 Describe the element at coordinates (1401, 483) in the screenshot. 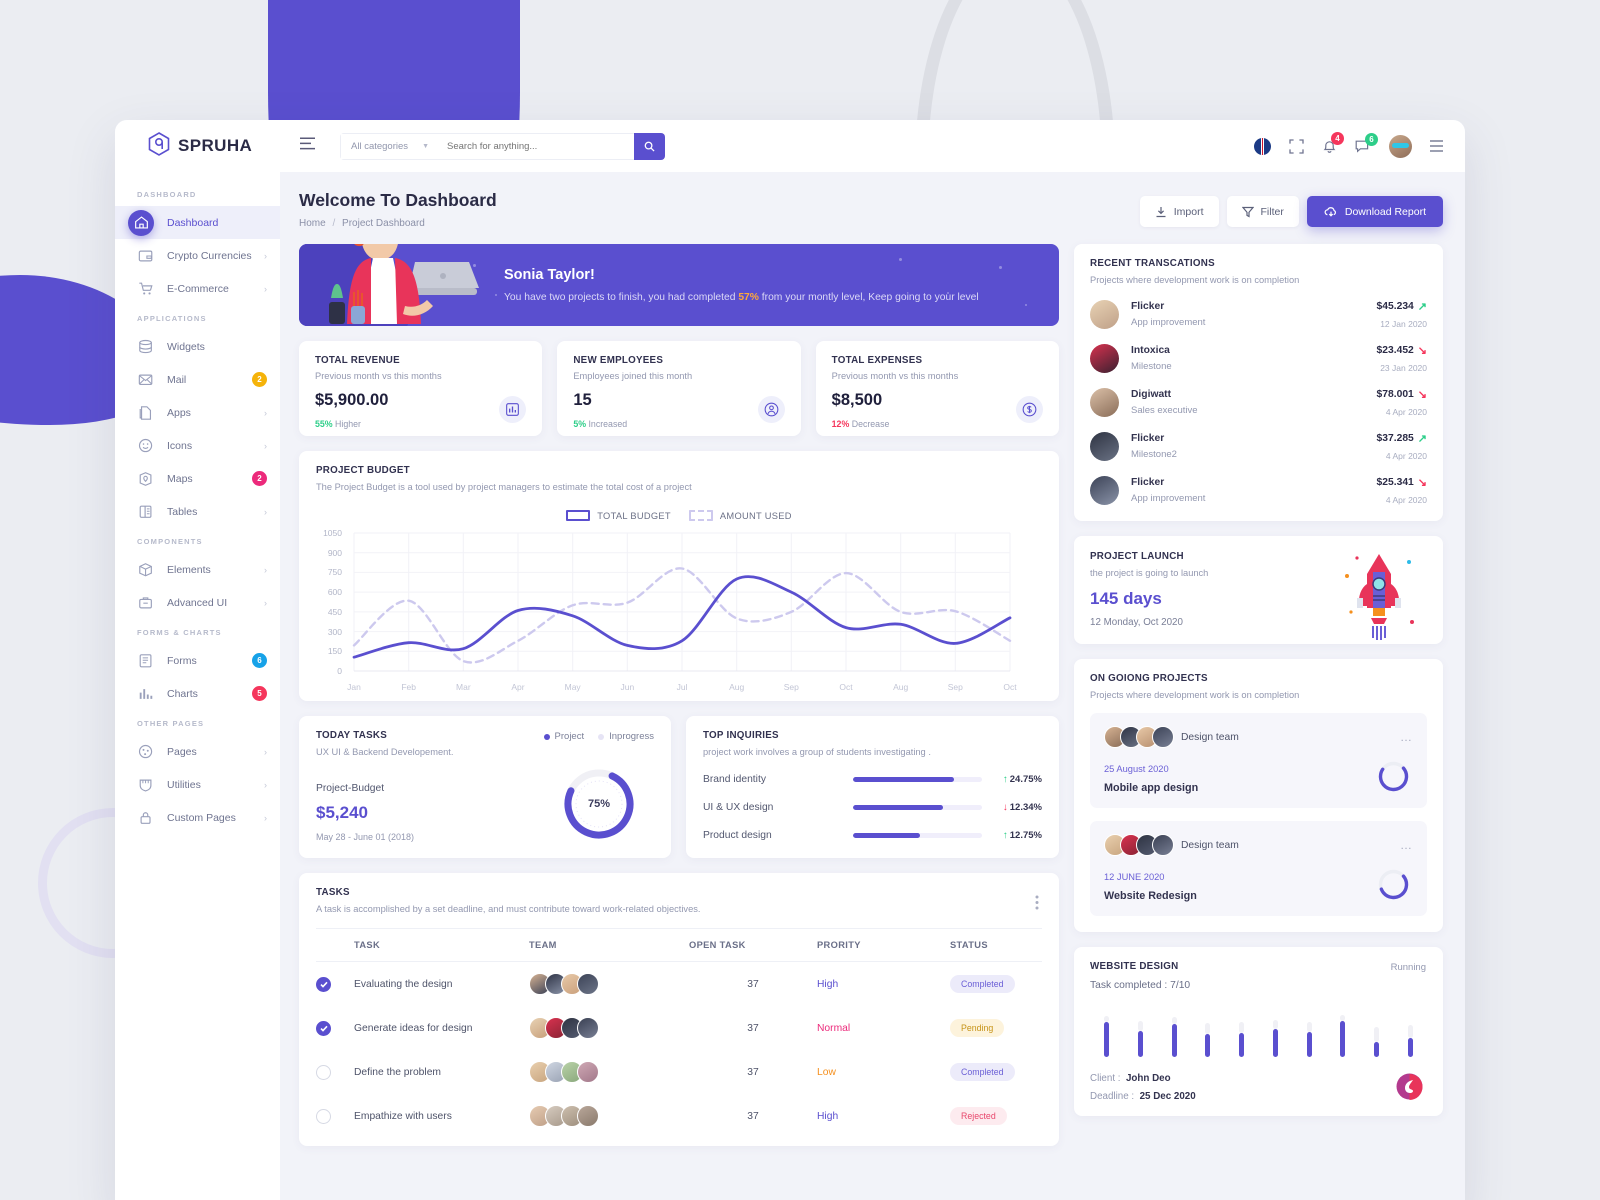

I see `transaction-amount: $25.341 ↘` at that location.